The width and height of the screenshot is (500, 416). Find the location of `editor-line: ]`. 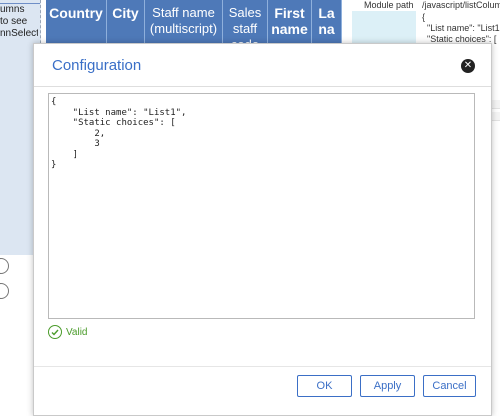

editor-line: ] is located at coordinates (65, 154).